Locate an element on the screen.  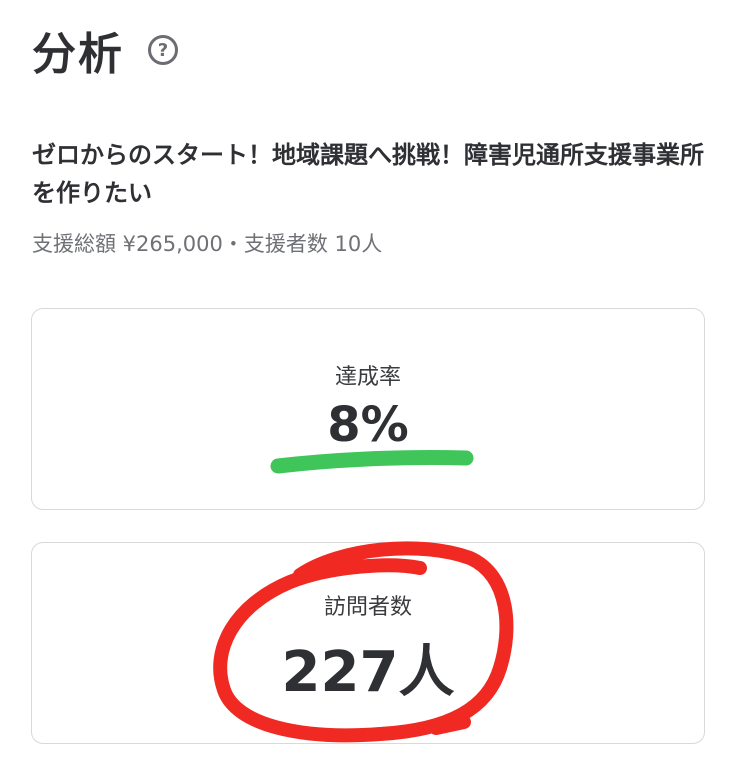
achievement-rate-value: 8% is located at coordinates (368, 425).